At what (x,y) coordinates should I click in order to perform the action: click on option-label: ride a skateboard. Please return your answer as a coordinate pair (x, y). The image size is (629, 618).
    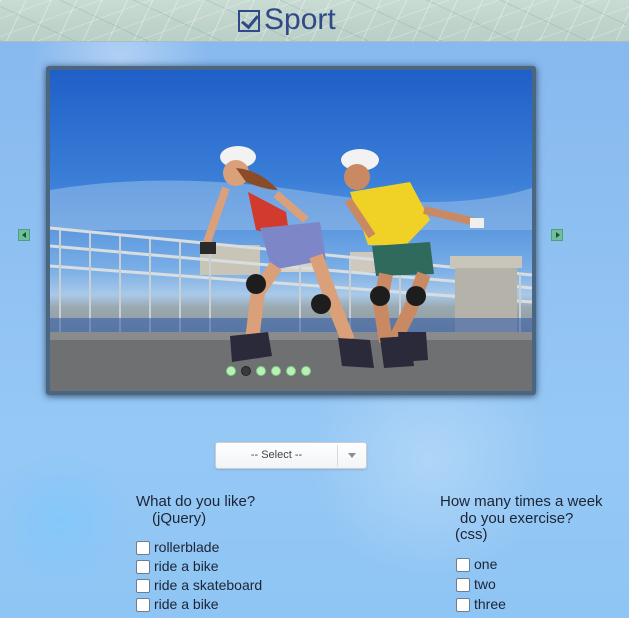
    Looking at the image, I should click on (208, 585).